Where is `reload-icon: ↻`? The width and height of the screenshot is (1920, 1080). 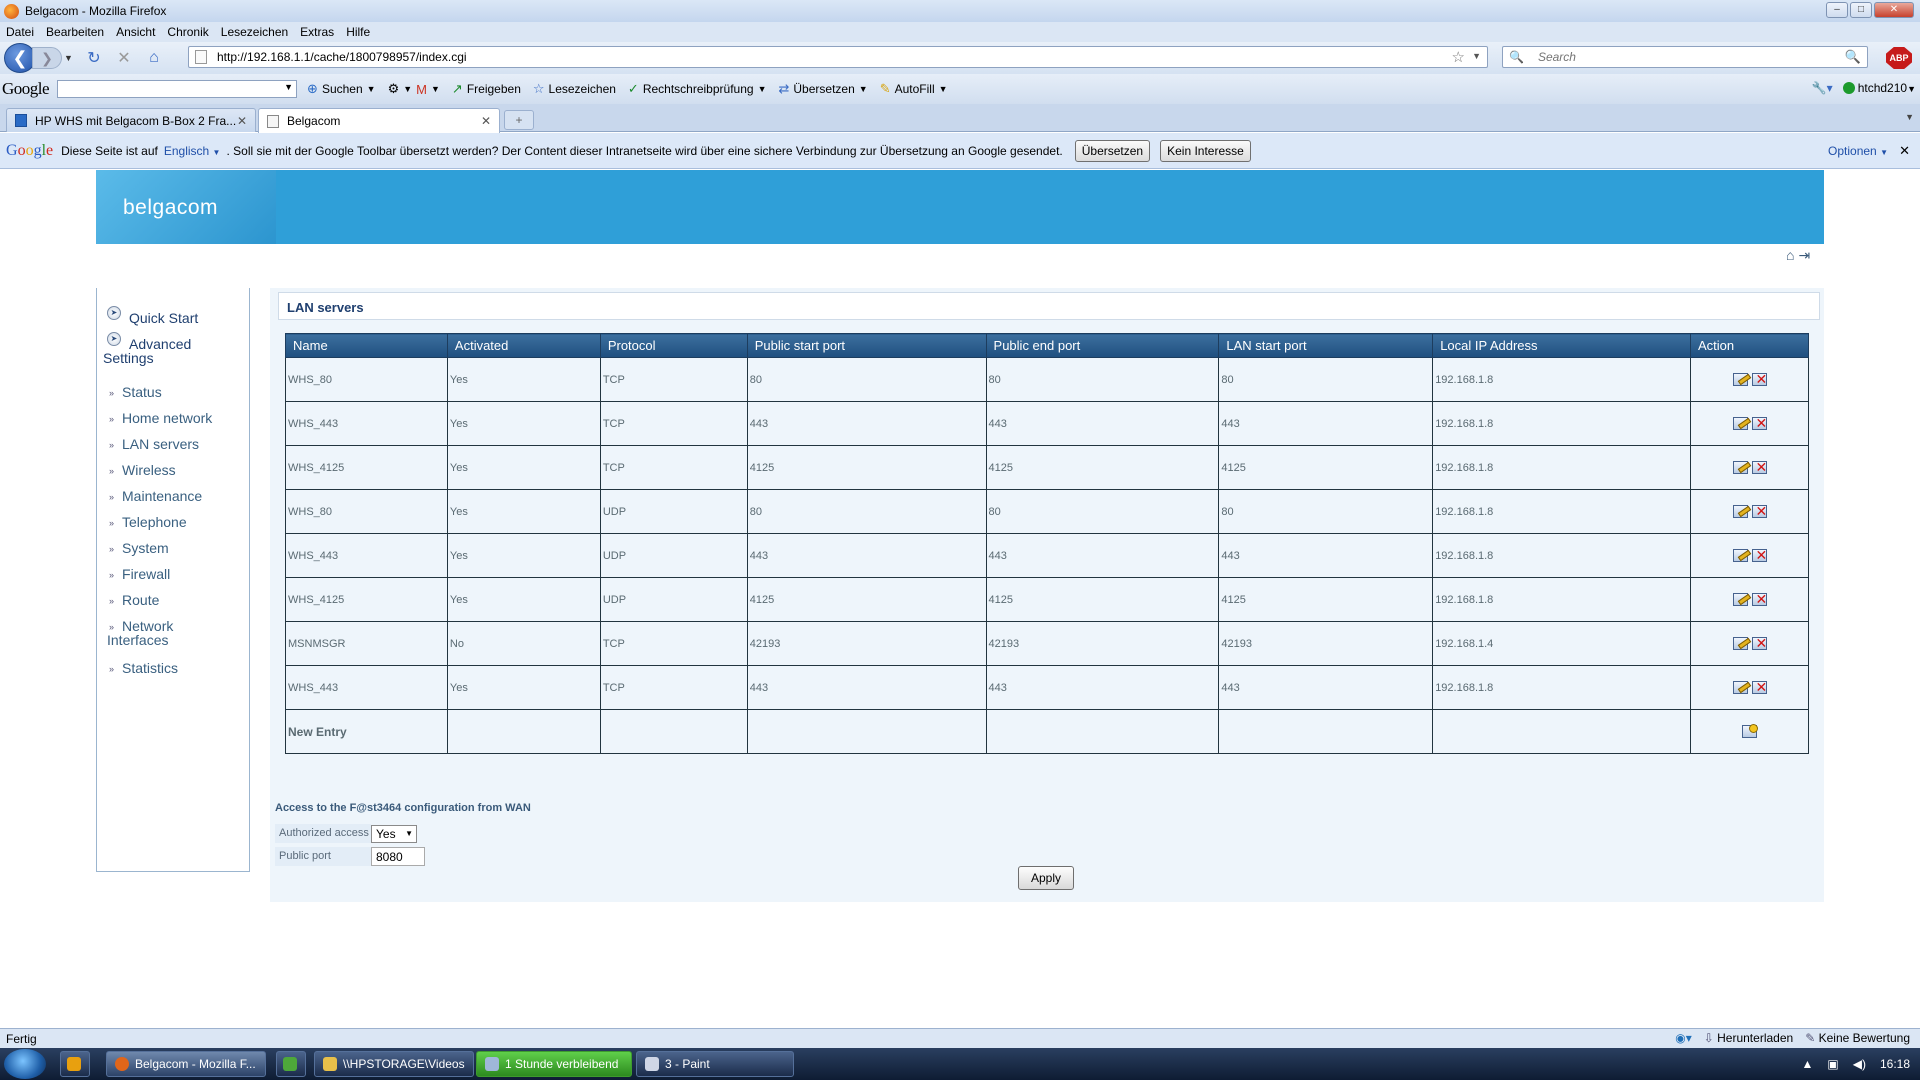 reload-icon: ↻ is located at coordinates (94, 58).